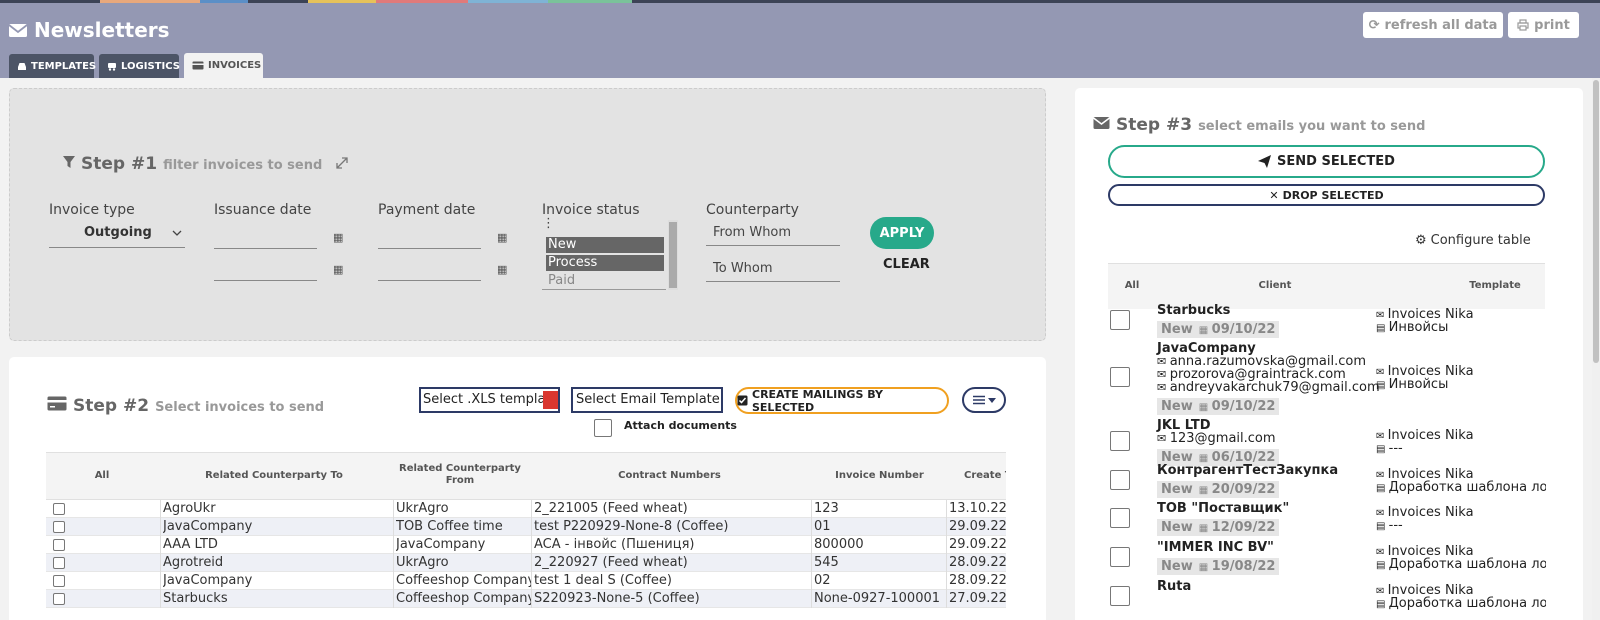  Describe the element at coordinates (605, 245) in the screenshot. I see `status-option-new: New` at that location.